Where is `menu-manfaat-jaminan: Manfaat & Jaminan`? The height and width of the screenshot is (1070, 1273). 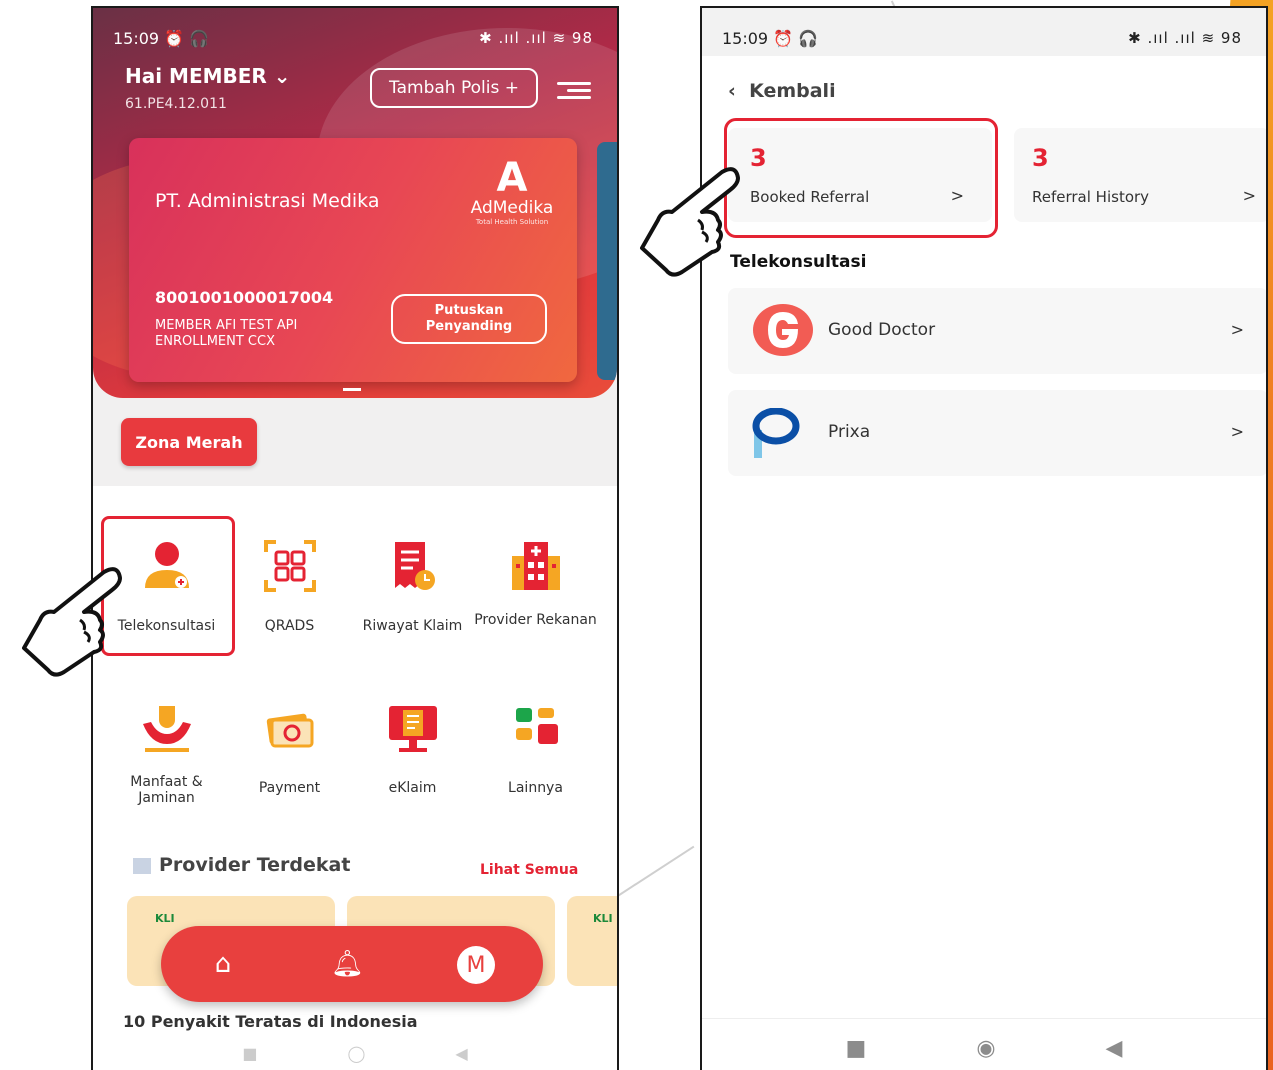
menu-manfaat-jaminan: Manfaat & Jaminan is located at coordinates (166, 750).